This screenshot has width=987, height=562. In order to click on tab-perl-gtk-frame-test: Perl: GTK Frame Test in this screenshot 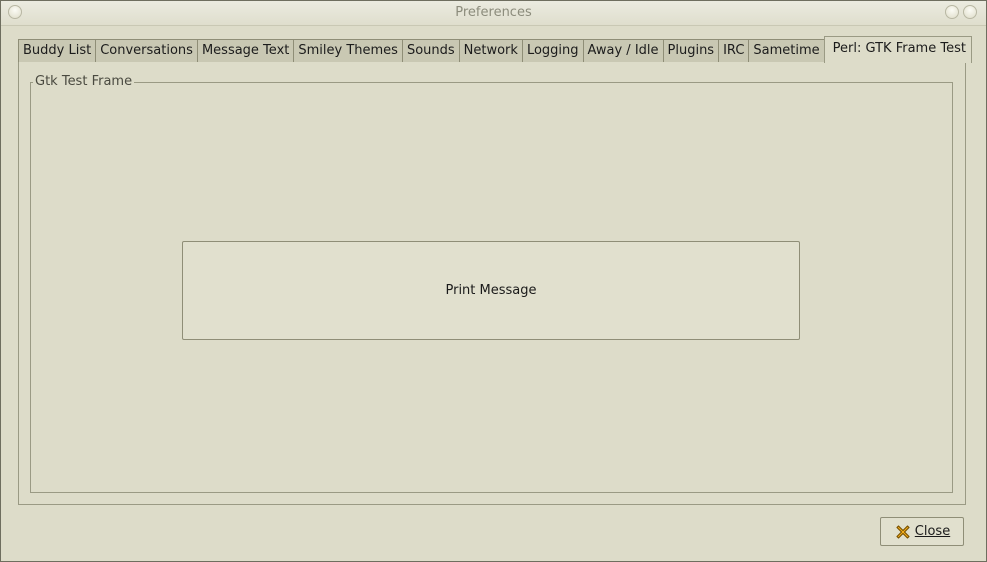, I will do `click(897, 49)`.